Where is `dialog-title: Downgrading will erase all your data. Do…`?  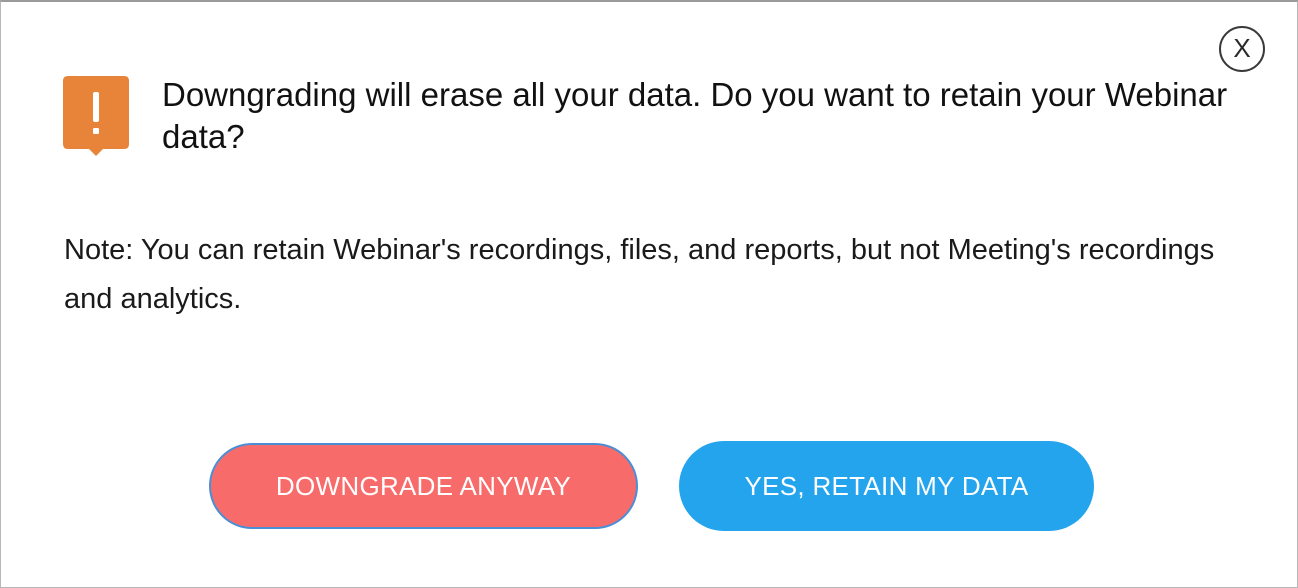
dialog-title: Downgrading will erase all your data. Do… is located at coordinates (695, 115).